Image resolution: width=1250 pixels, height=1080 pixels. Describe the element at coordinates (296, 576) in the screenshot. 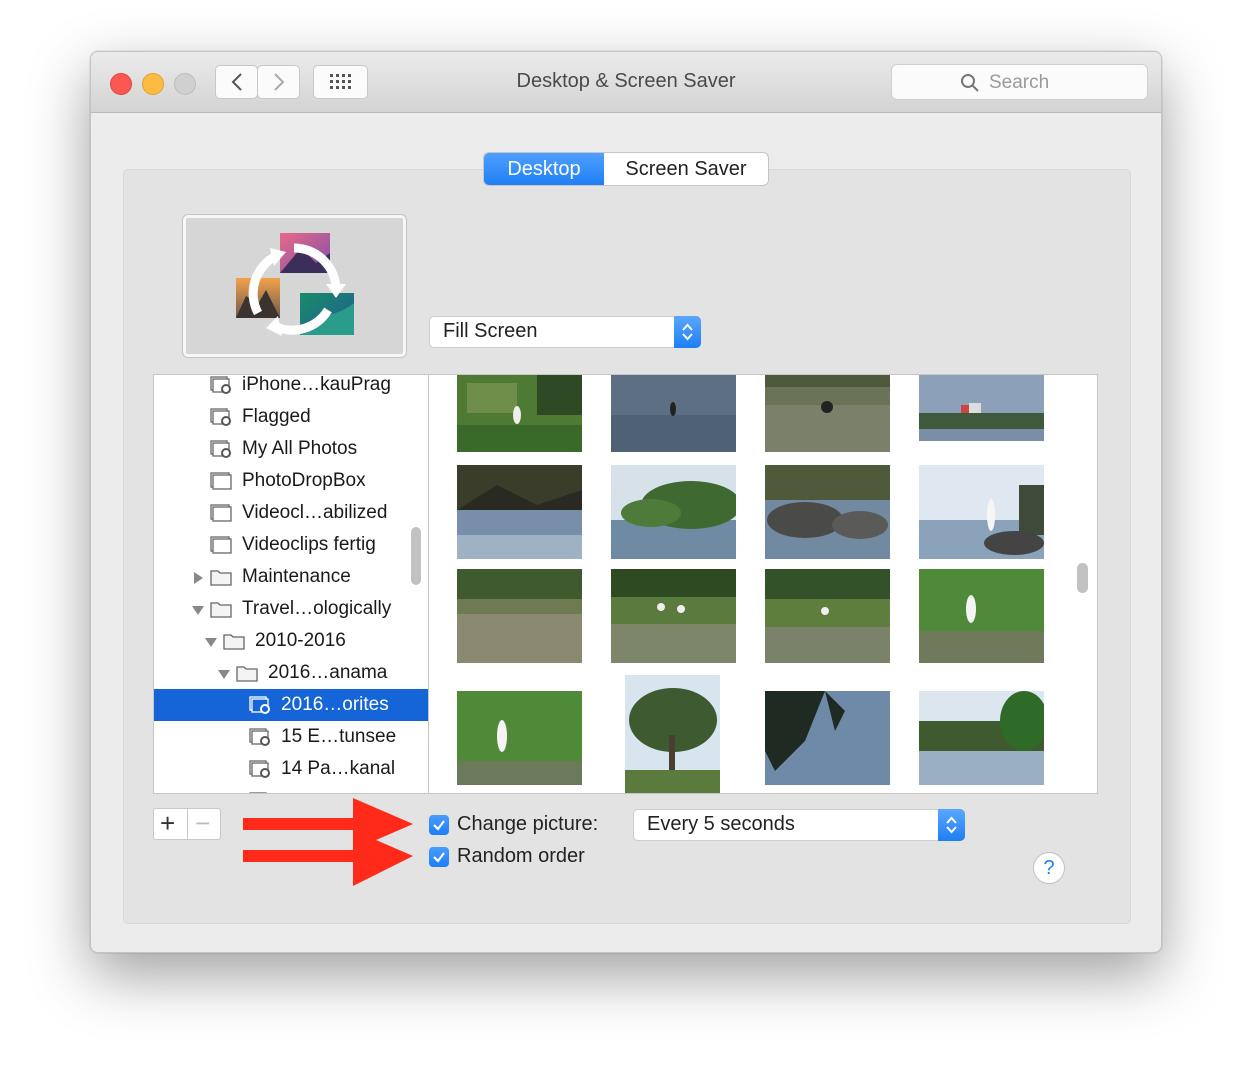

I see `sidebar-item-label: Maintenance` at that location.